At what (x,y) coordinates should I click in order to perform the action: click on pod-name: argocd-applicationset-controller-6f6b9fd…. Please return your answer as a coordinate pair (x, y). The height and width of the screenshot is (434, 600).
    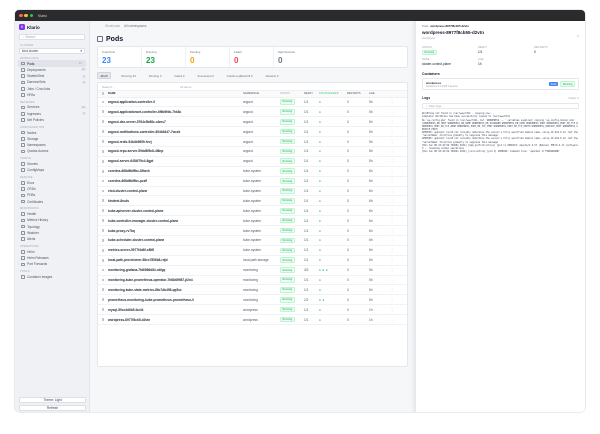
    Looking at the image, I should click on (175, 112).